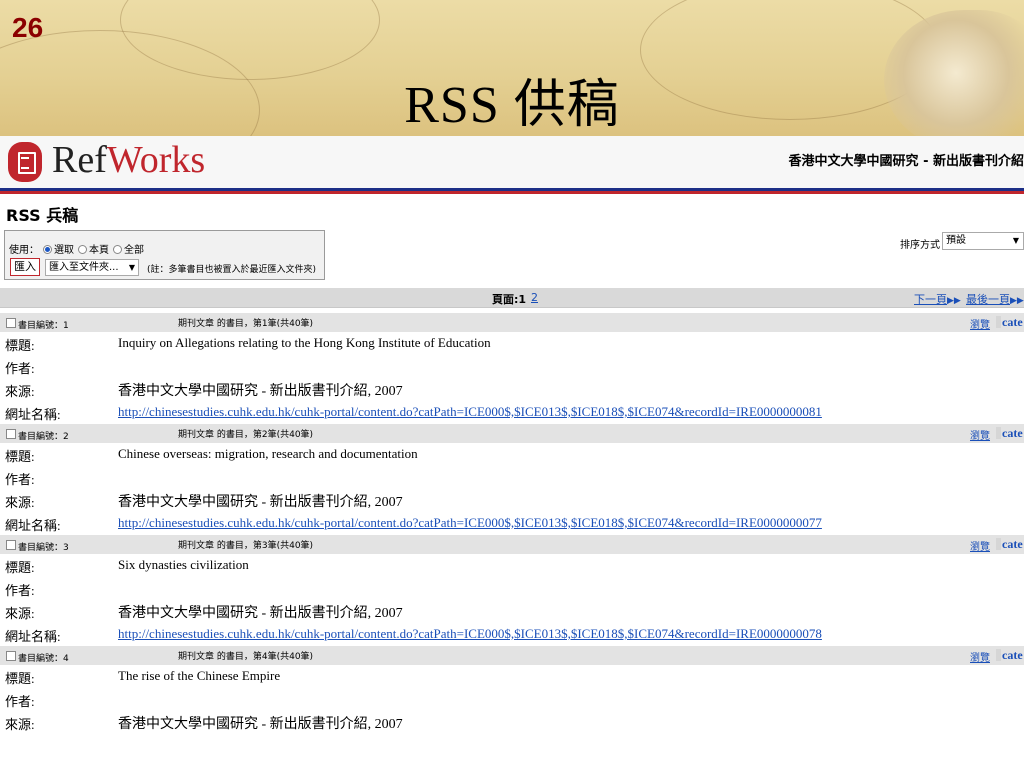 The width and height of the screenshot is (1024, 768). I want to click on double-arrow-right-icon: ▶▶, so click(954, 301).